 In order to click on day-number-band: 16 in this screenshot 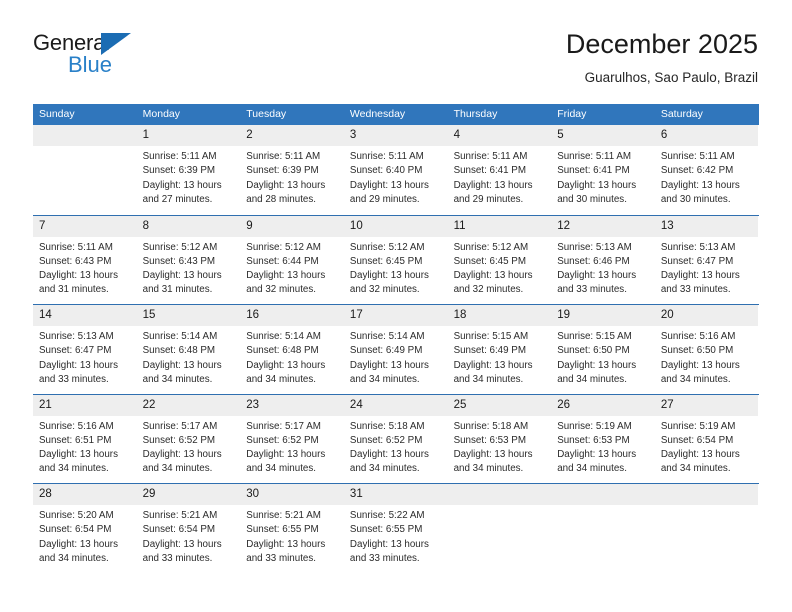, I will do `click(292, 315)`.